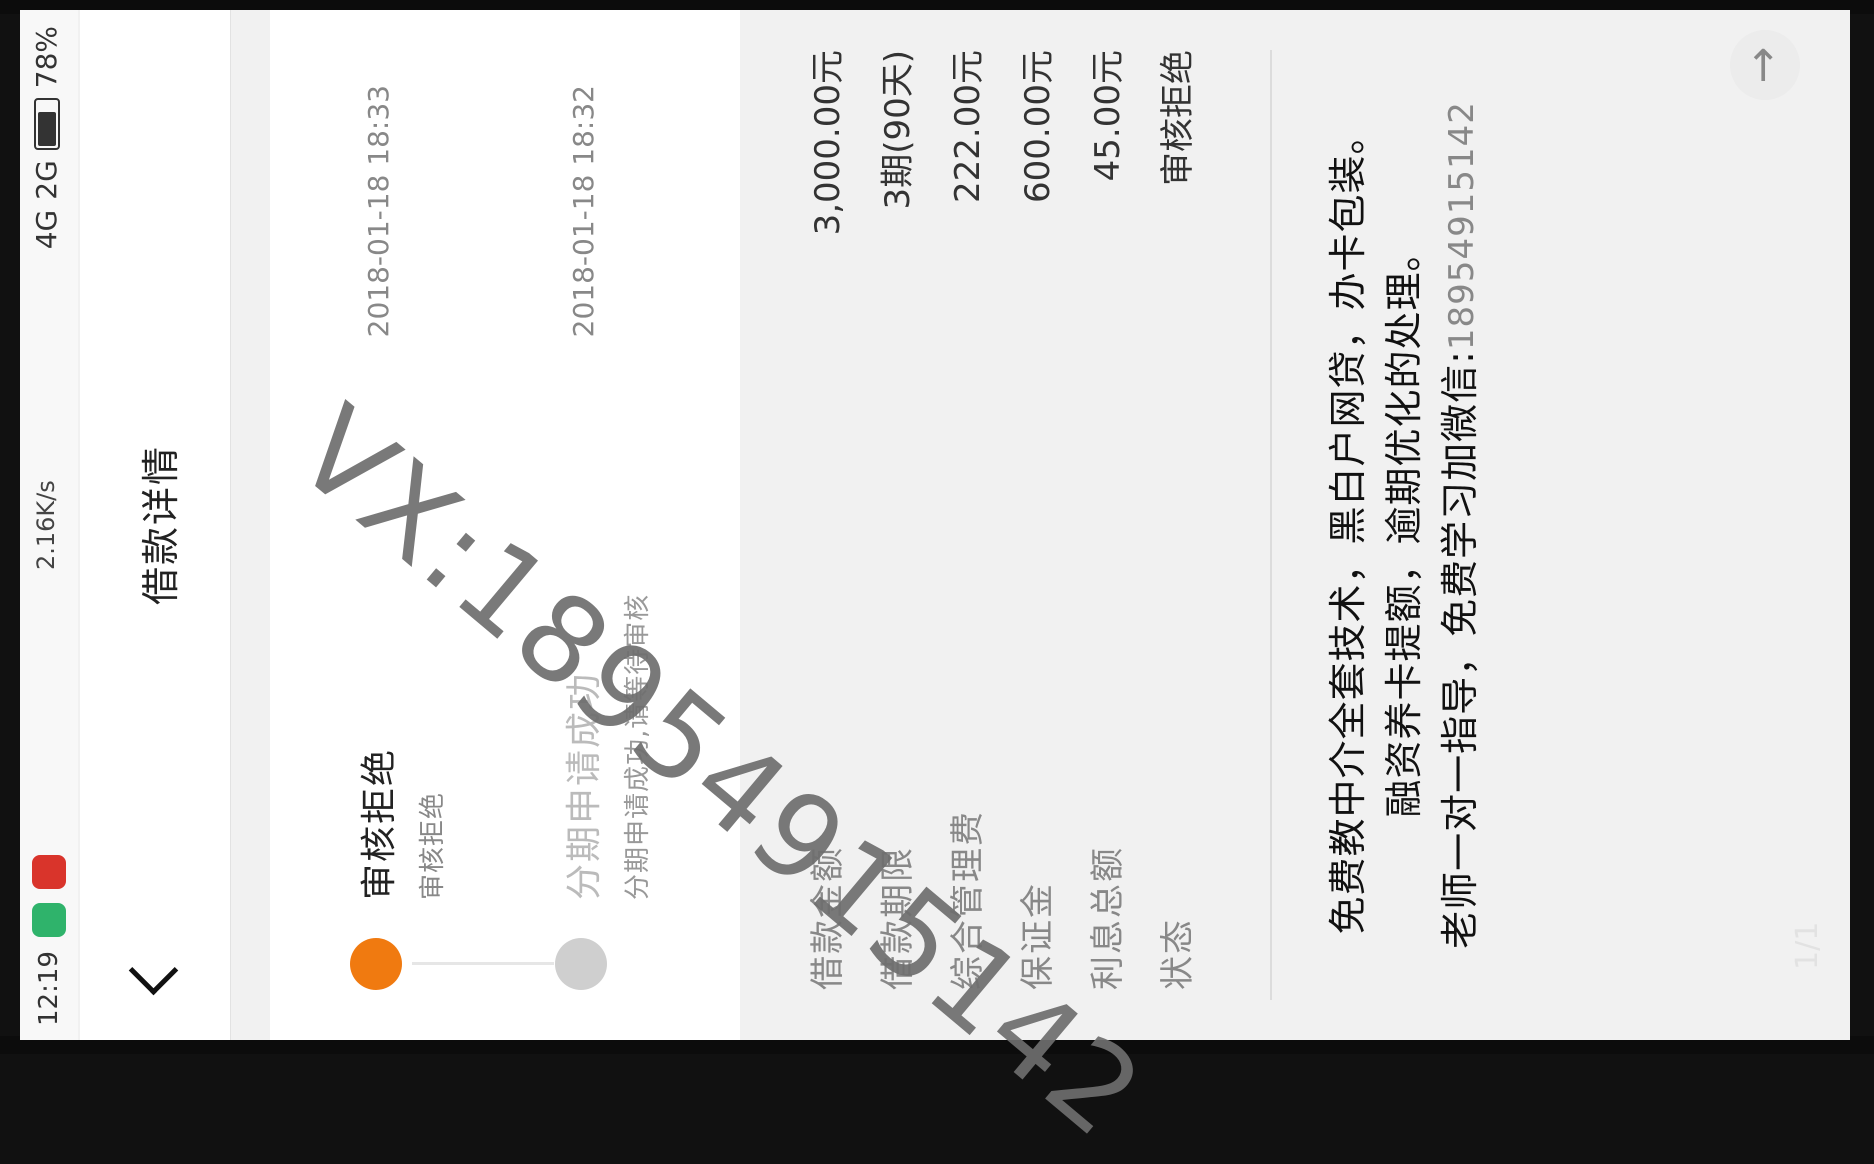 This screenshot has height=1164, width=1874. I want to click on detail-row-deposit: 保证金 600.00元, so click(1040, 525).